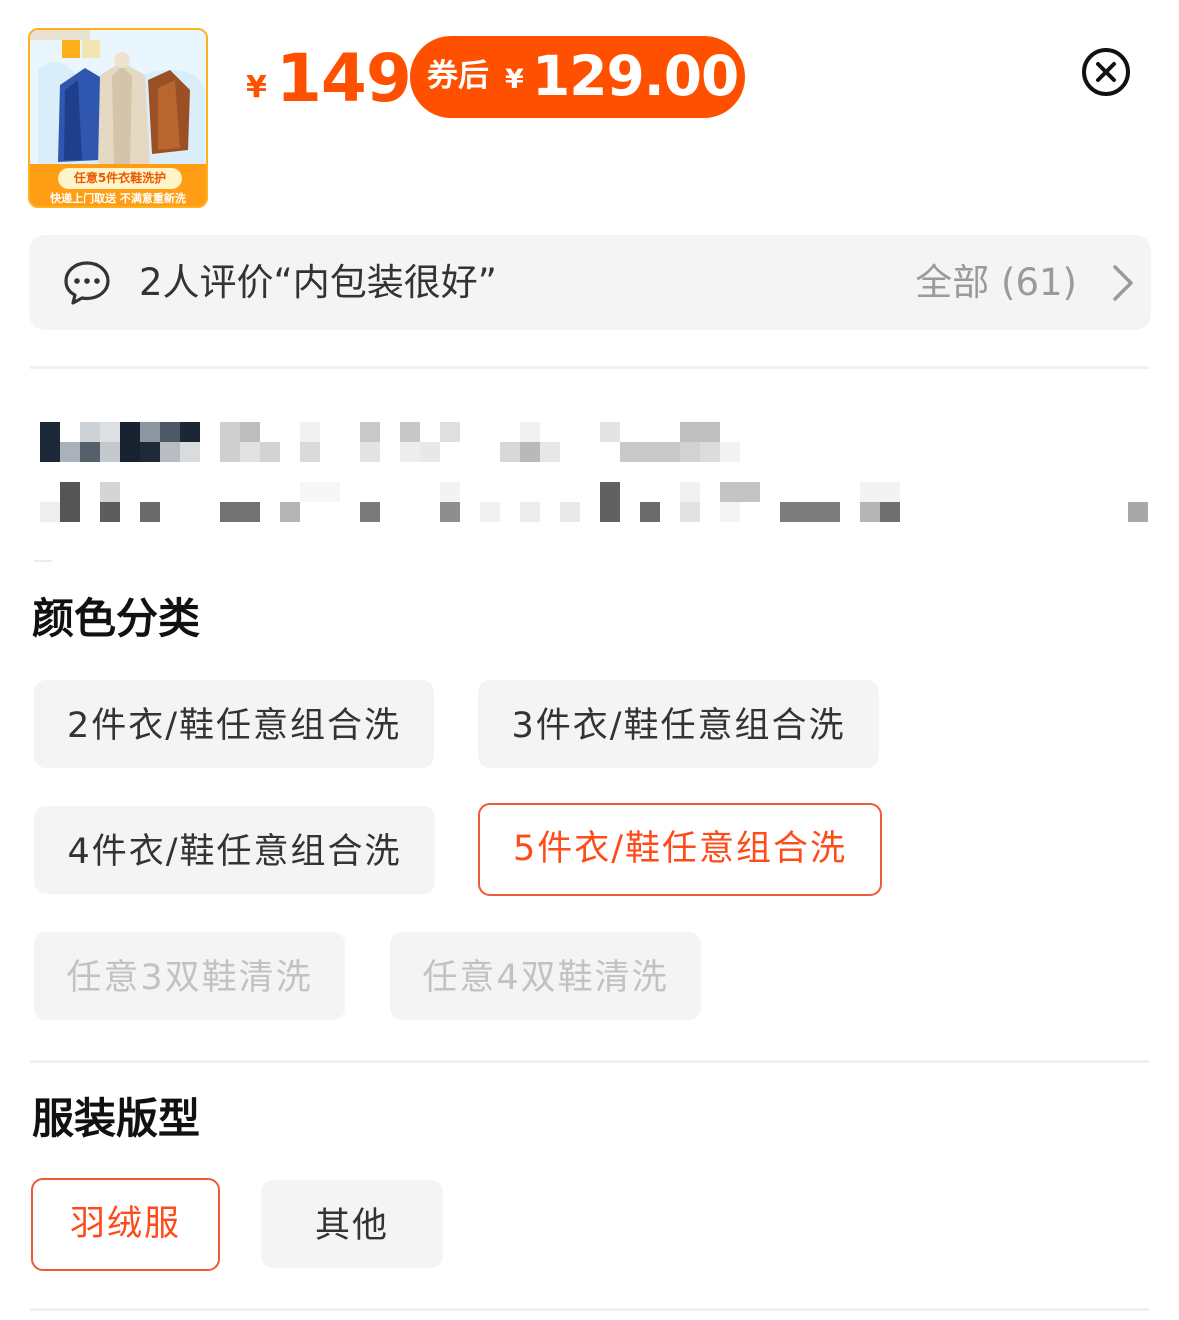 The image size is (1179, 1320). Describe the element at coordinates (352, 1224) in the screenshot. I see `option-style-other: 其他` at that location.